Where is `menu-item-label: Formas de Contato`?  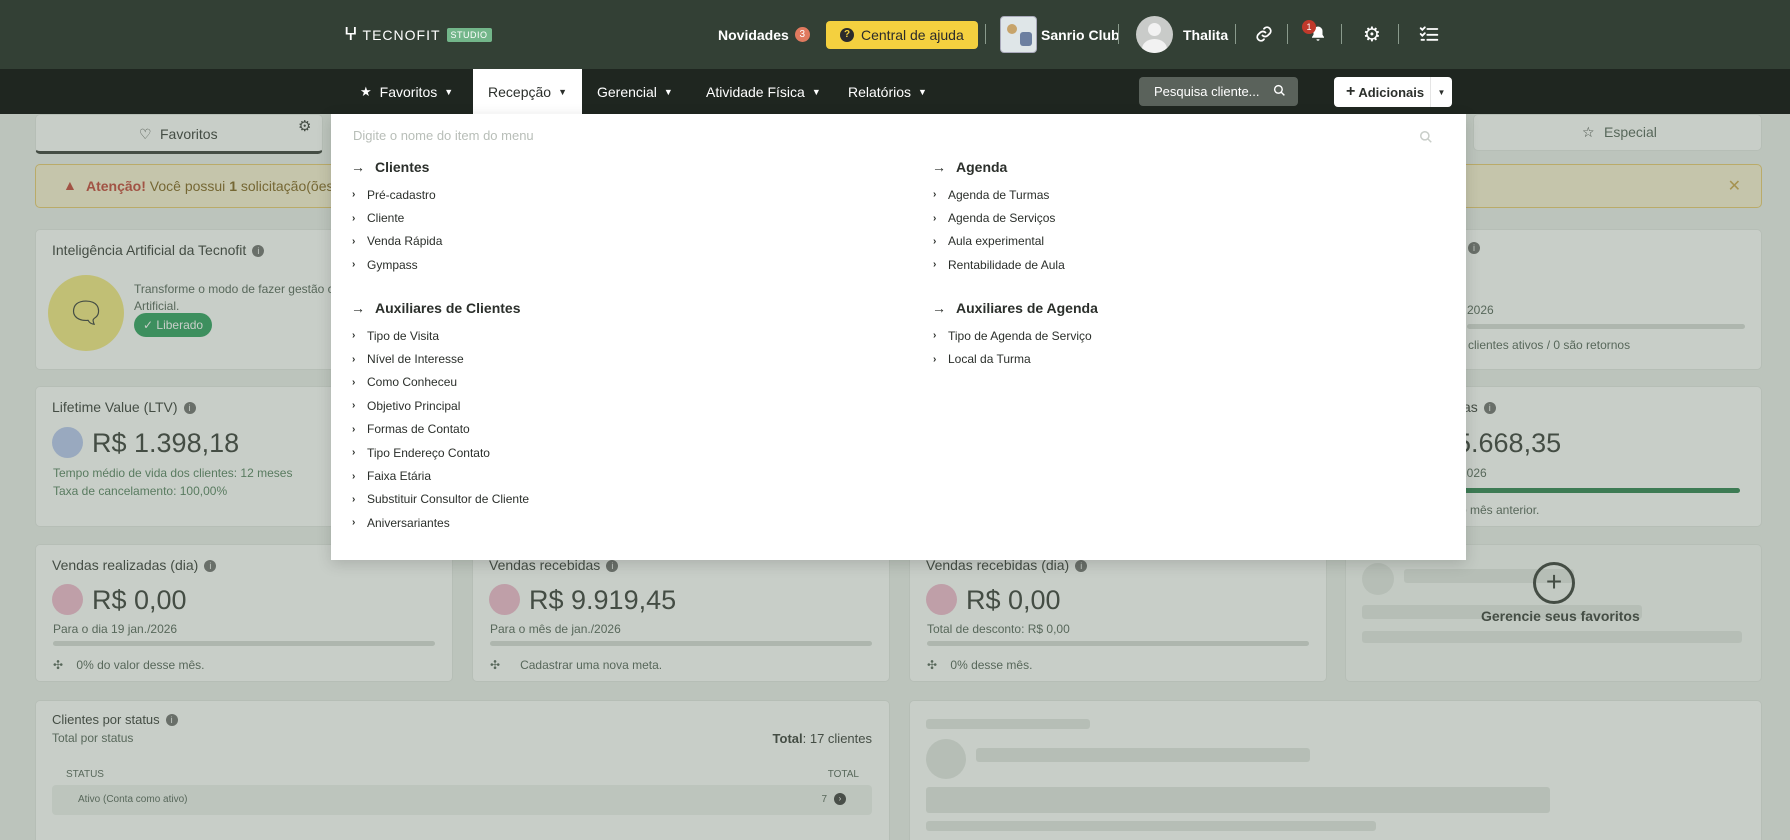
menu-item-label: Formas de Contato is located at coordinates (418, 429).